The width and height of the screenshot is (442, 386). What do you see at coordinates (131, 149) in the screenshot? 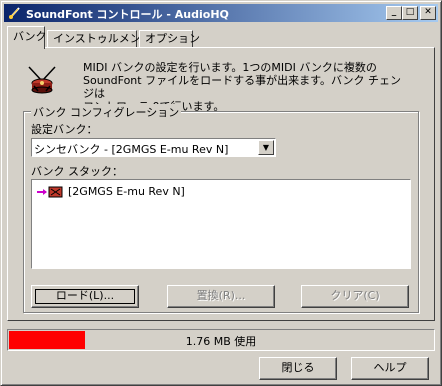
I see `selected-bank-value: シンセバンク - [2GMGS E-mu Rev N]` at bounding box center [131, 149].